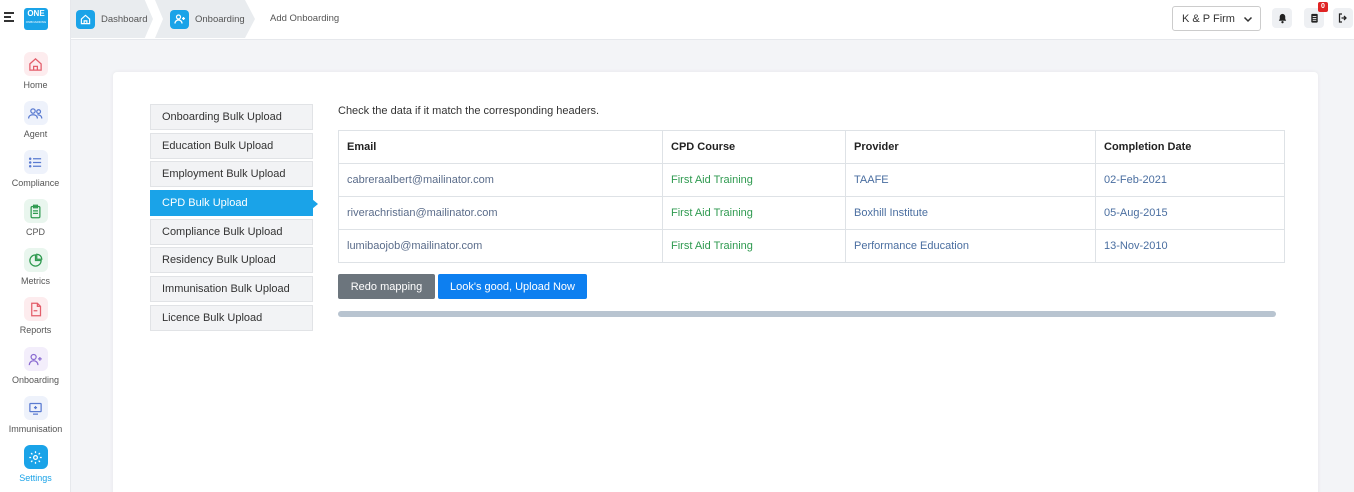 This screenshot has height=492, width=1354. I want to click on sidebar-item-label: Metrics, so click(35, 281).